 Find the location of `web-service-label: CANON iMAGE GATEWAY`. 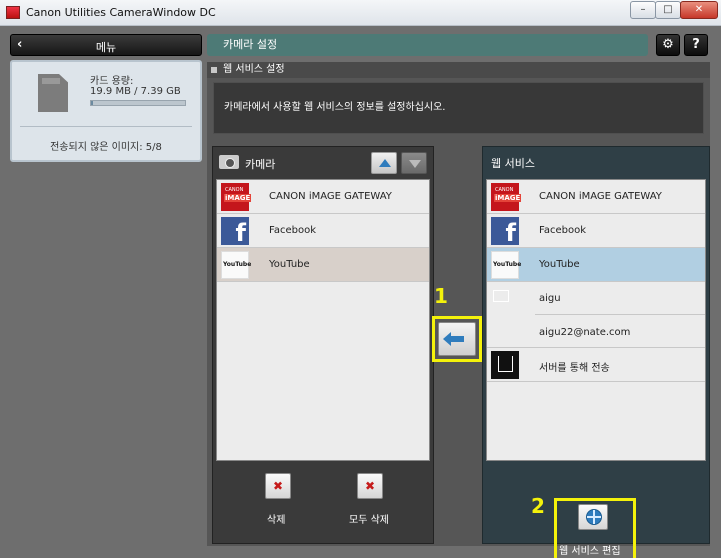

web-service-label: CANON iMAGE GATEWAY is located at coordinates (600, 196).